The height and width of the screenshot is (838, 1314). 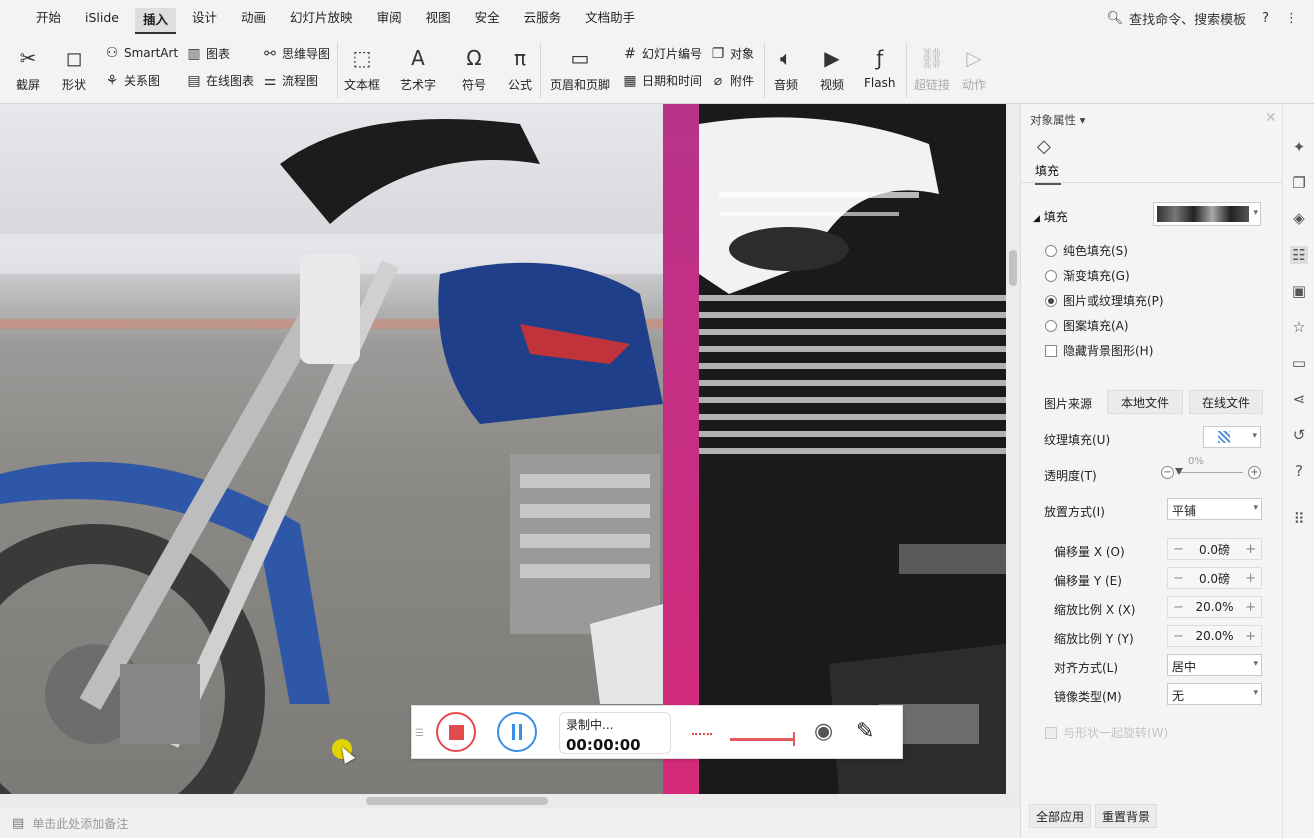 I want to click on symbol-button: Ω 符号, so click(x=474, y=66).